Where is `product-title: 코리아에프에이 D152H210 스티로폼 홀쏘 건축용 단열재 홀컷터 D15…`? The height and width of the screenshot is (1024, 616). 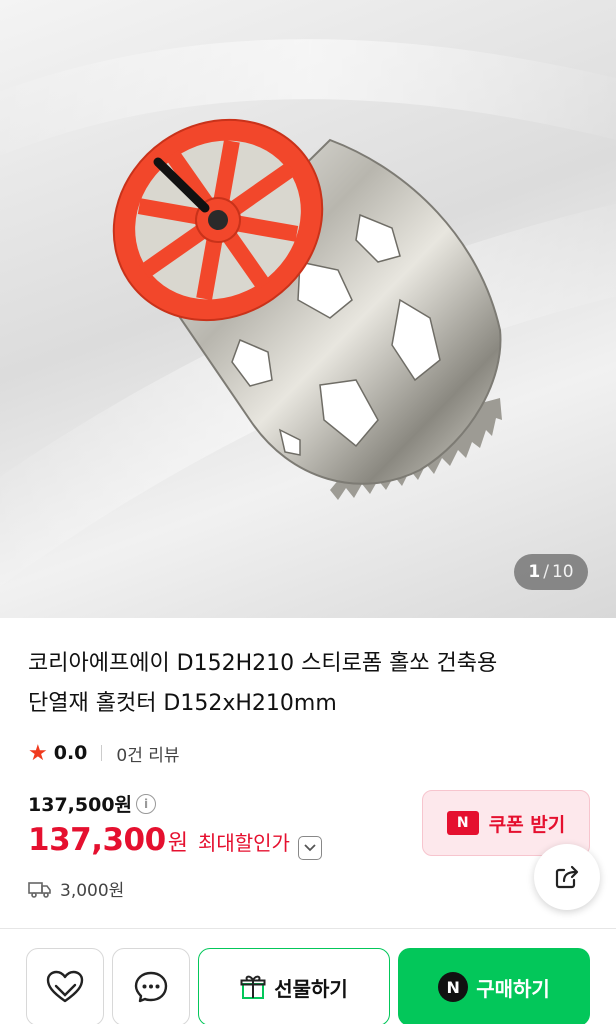 product-title: 코리아에프에이 D152H210 스티로폼 홀쏘 건축용 단열재 홀컷터 D15… is located at coordinates (308, 684).